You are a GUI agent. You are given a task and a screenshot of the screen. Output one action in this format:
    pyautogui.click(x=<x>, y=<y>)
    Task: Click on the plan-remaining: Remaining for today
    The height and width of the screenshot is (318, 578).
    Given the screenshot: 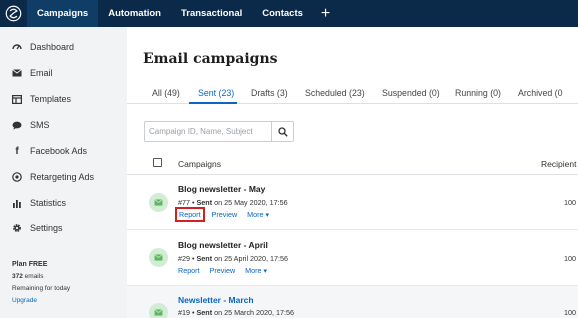 What is the action you would take?
    pyautogui.click(x=41, y=288)
    